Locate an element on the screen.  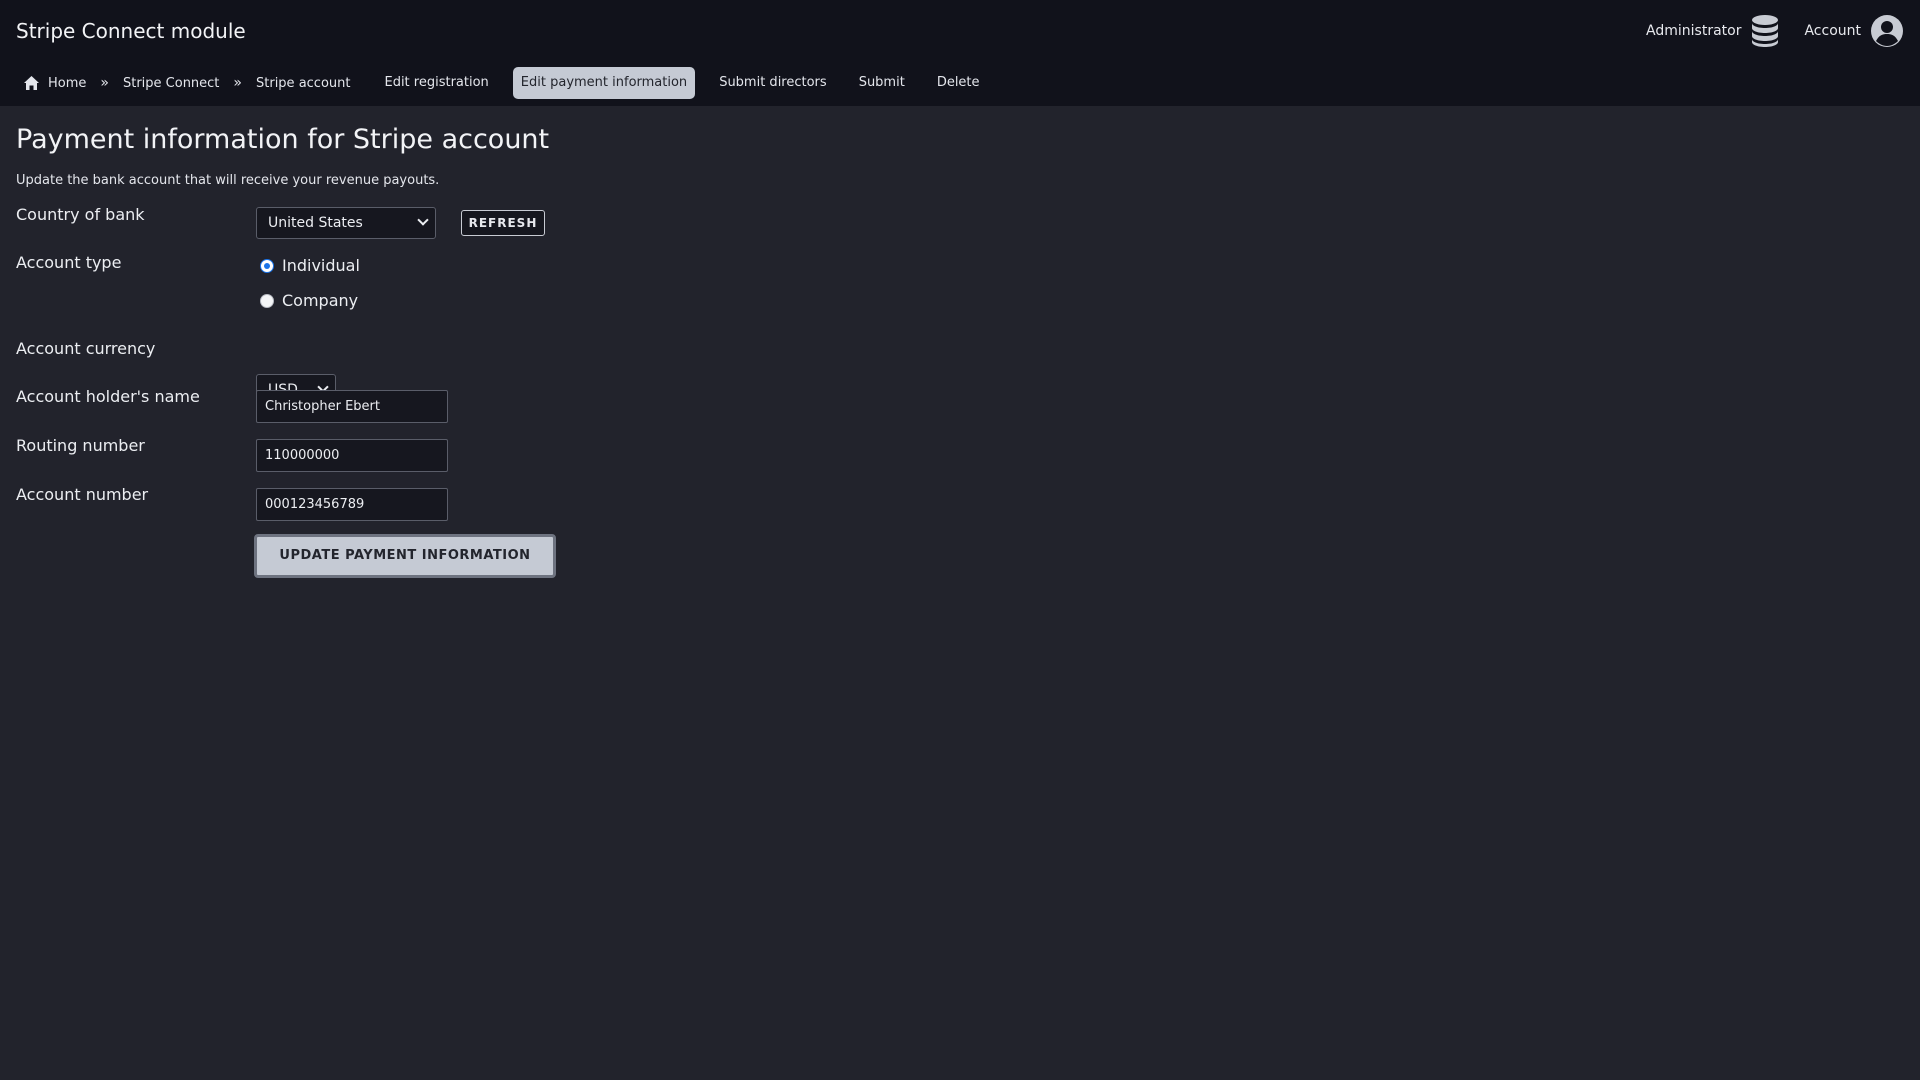
holder-name-label: Account holder's name is located at coordinates (108, 396).